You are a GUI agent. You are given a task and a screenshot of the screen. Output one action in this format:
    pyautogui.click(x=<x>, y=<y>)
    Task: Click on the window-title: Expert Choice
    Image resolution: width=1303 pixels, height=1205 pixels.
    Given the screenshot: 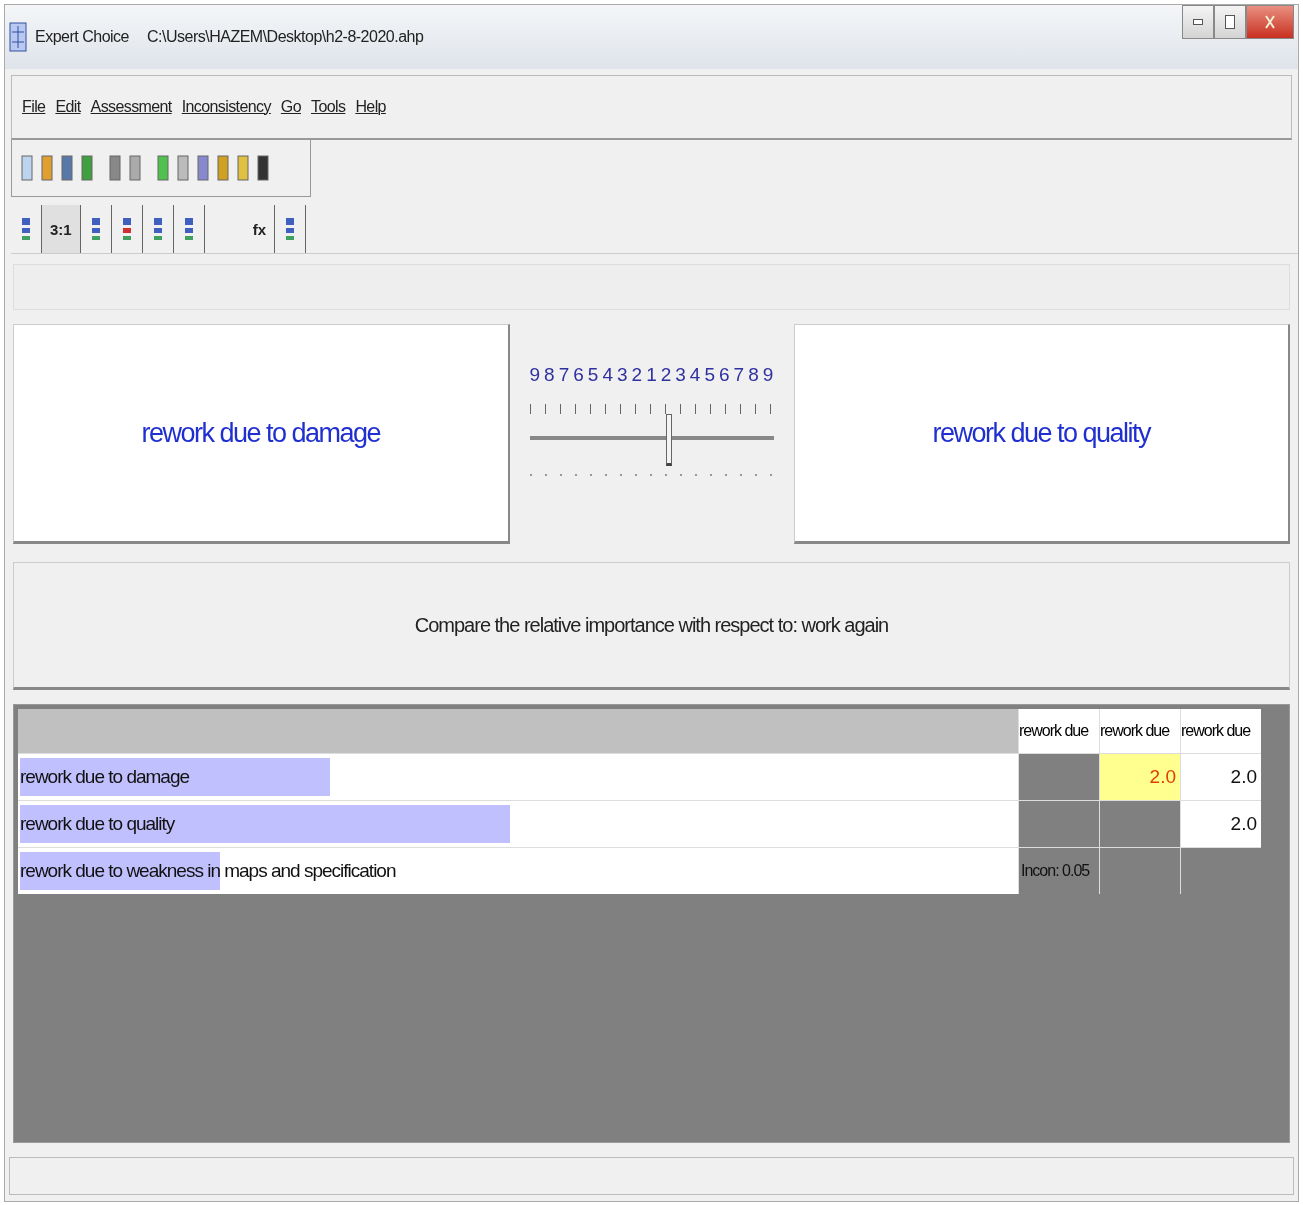 What is the action you would take?
    pyautogui.click(x=82, y=37)
    